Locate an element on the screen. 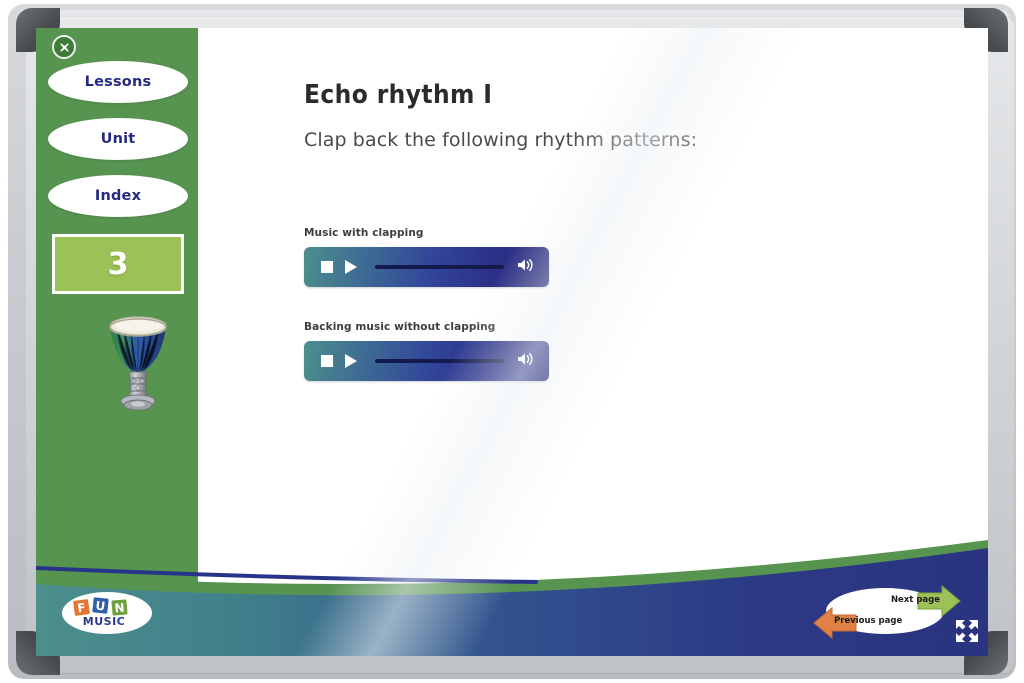 This screenshot has height=683, width=1024. svg-text: U is located at coordinates (100, 606).